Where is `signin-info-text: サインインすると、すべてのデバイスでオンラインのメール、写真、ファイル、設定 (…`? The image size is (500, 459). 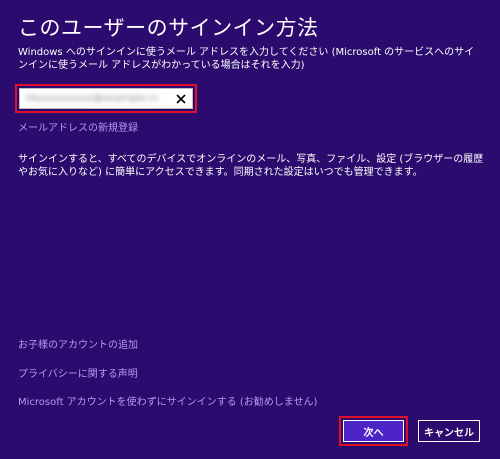
signin-info-text: サインインすると、すべてのデバイスでオンラインのメール、写真、ファイル、設定 (… is located at coordinates (251, 166).